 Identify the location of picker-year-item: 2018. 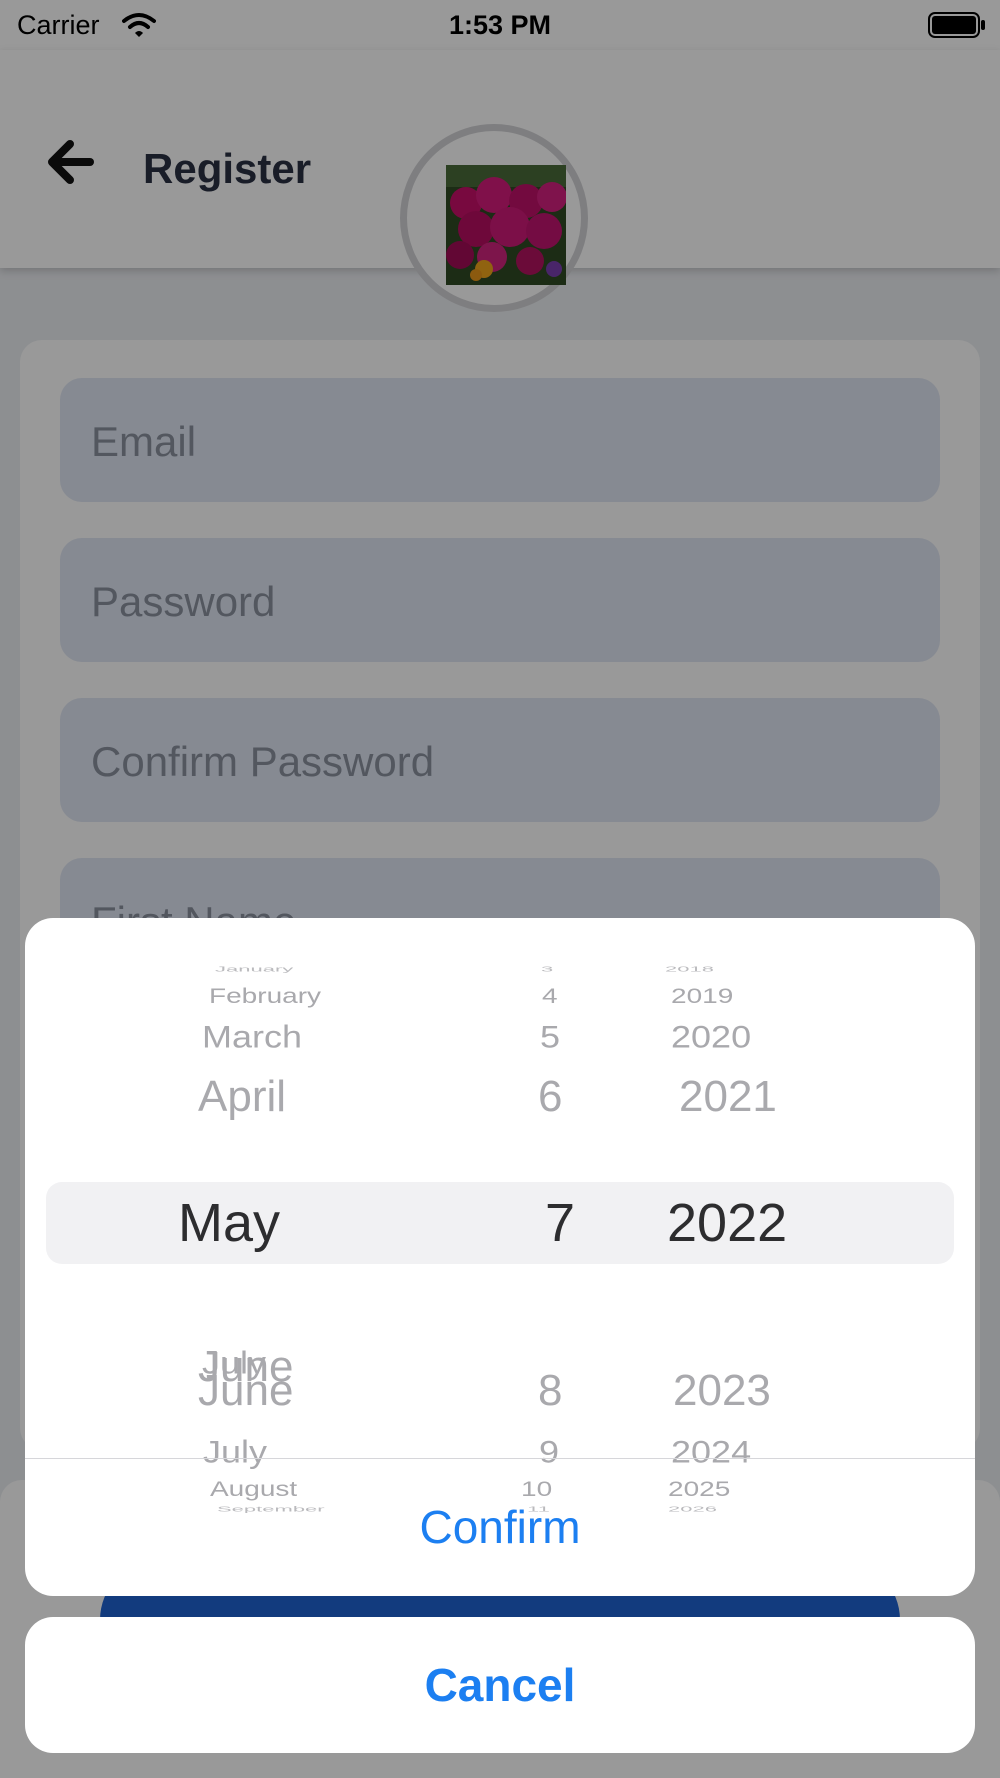
(689, 968).